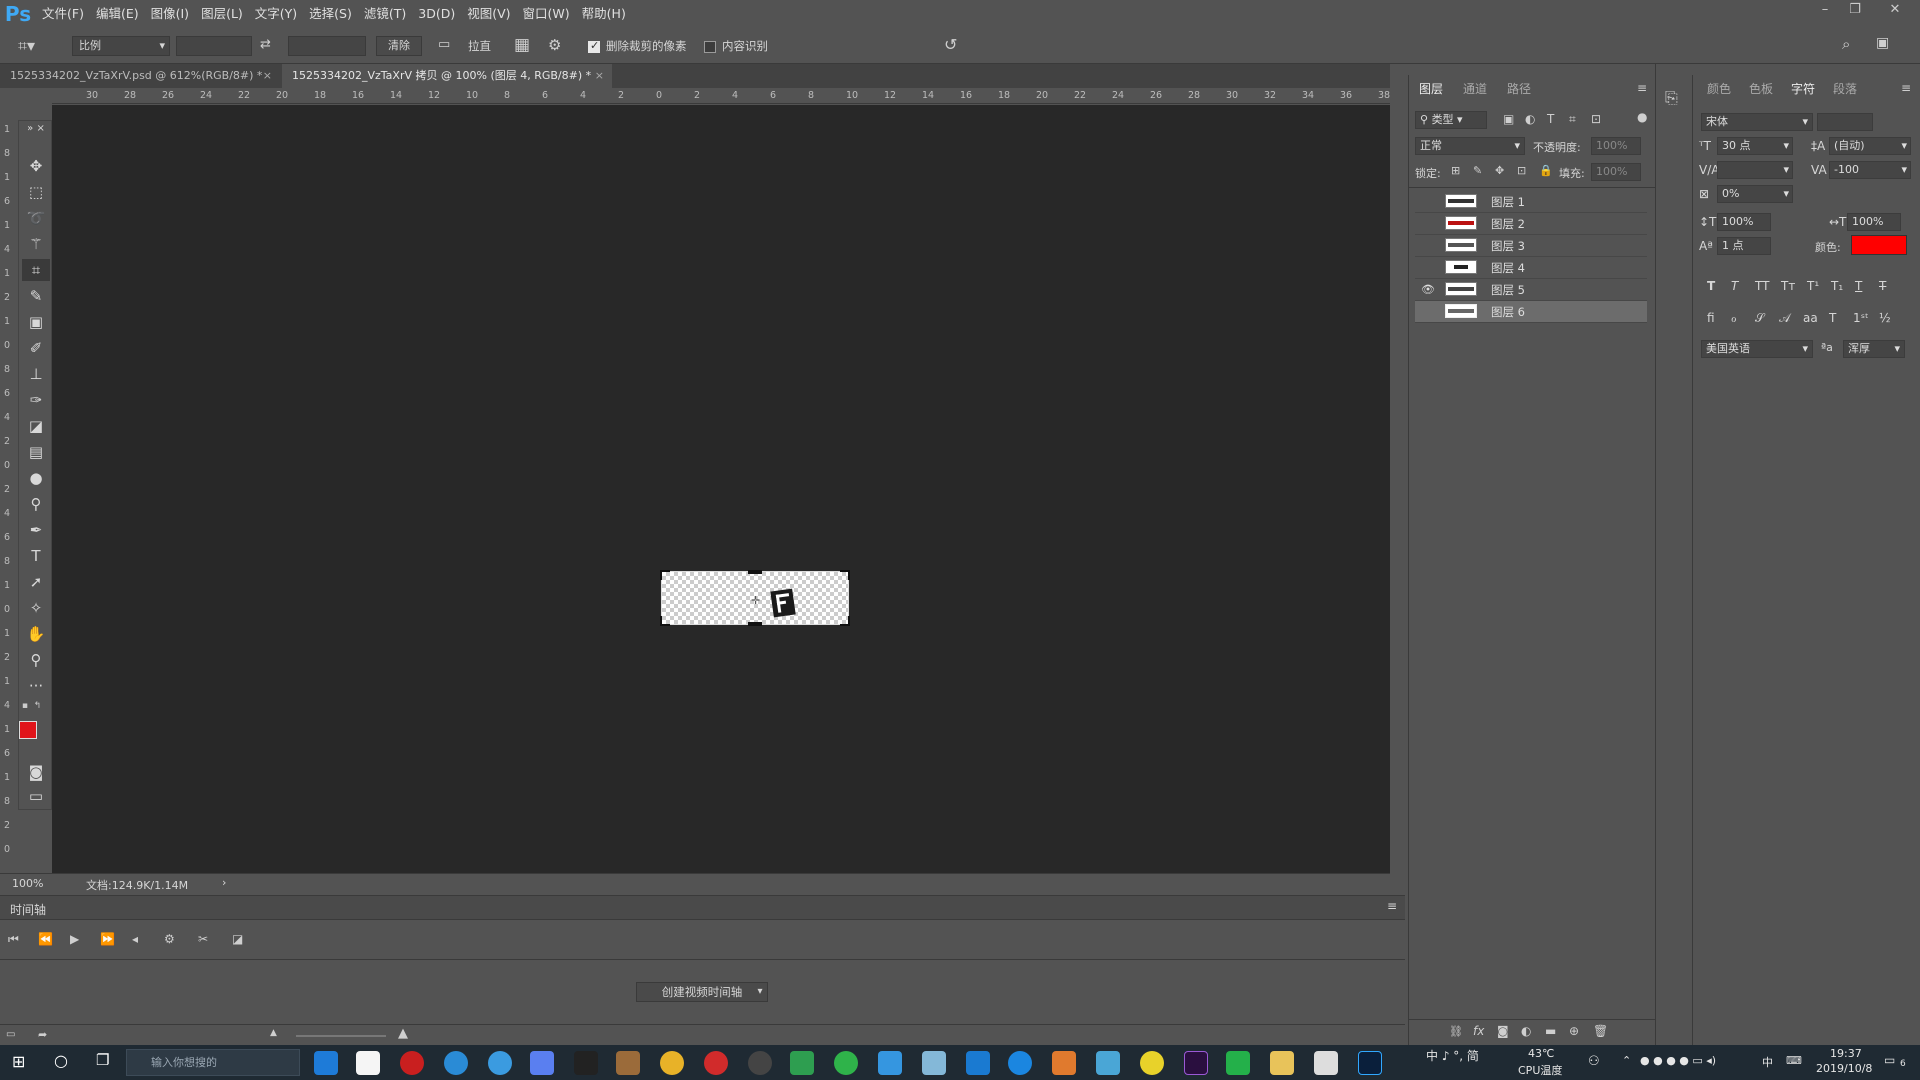  What do you see at coordinates (1626, 1060) in the screenshot?
I see `tray-expand-icon: ⌃` at bounding box center [1626, 1060].